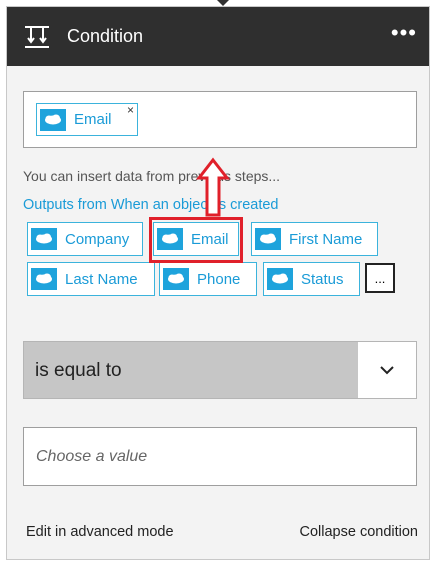  Describe the element at coordinates (151, 205) in the screenshot. I see `outputs-section-label: Outputs from When an object is created` at that location.